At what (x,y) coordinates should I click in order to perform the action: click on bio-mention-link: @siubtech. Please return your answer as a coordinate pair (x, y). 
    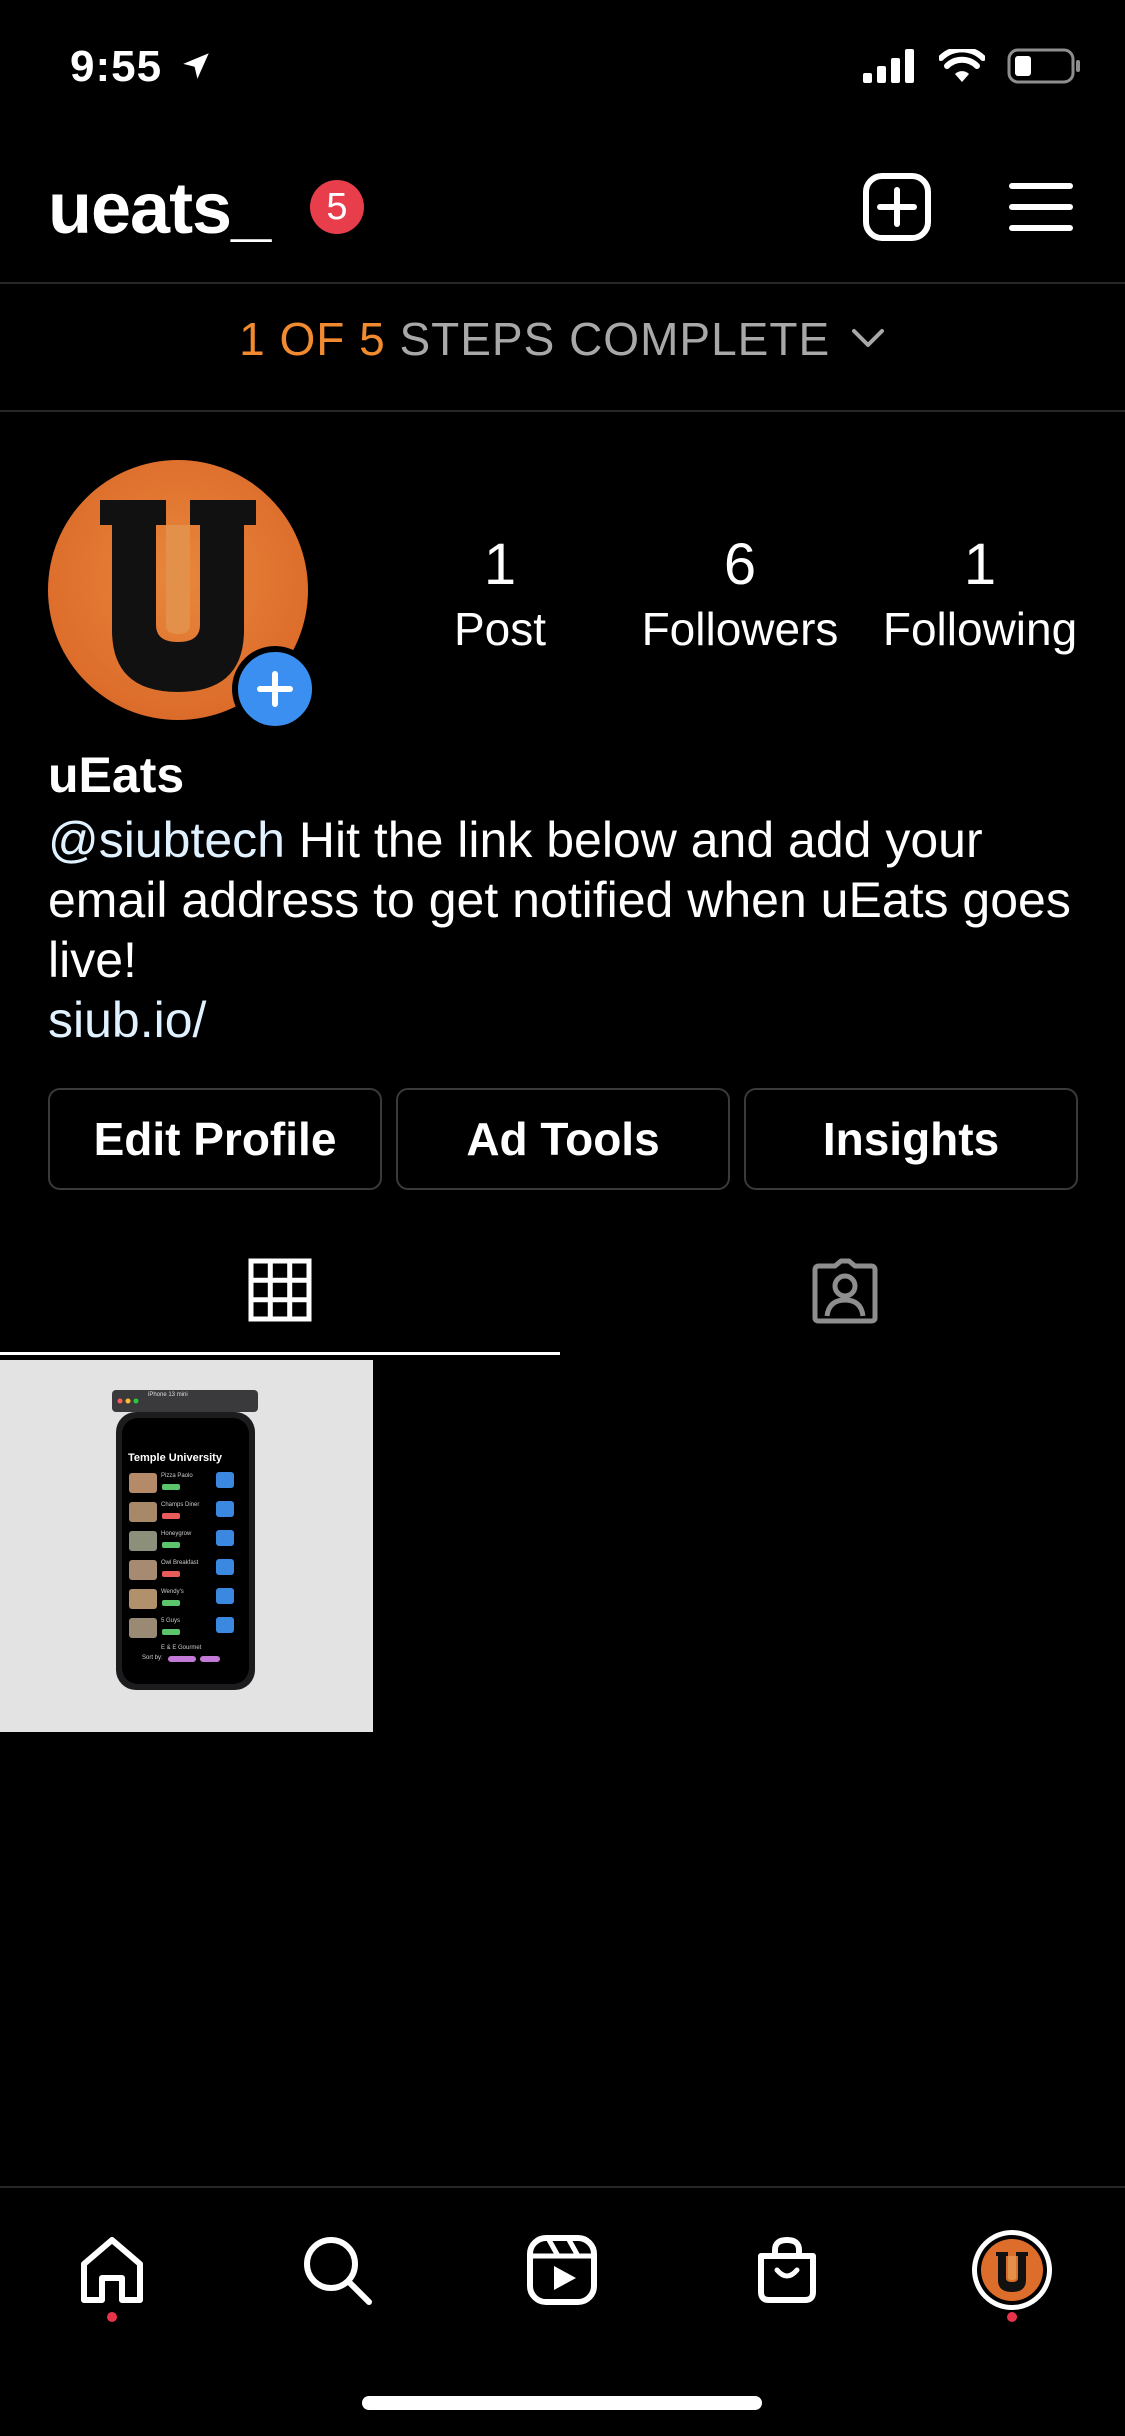
    Looking at the image, I should click on (166, 840).